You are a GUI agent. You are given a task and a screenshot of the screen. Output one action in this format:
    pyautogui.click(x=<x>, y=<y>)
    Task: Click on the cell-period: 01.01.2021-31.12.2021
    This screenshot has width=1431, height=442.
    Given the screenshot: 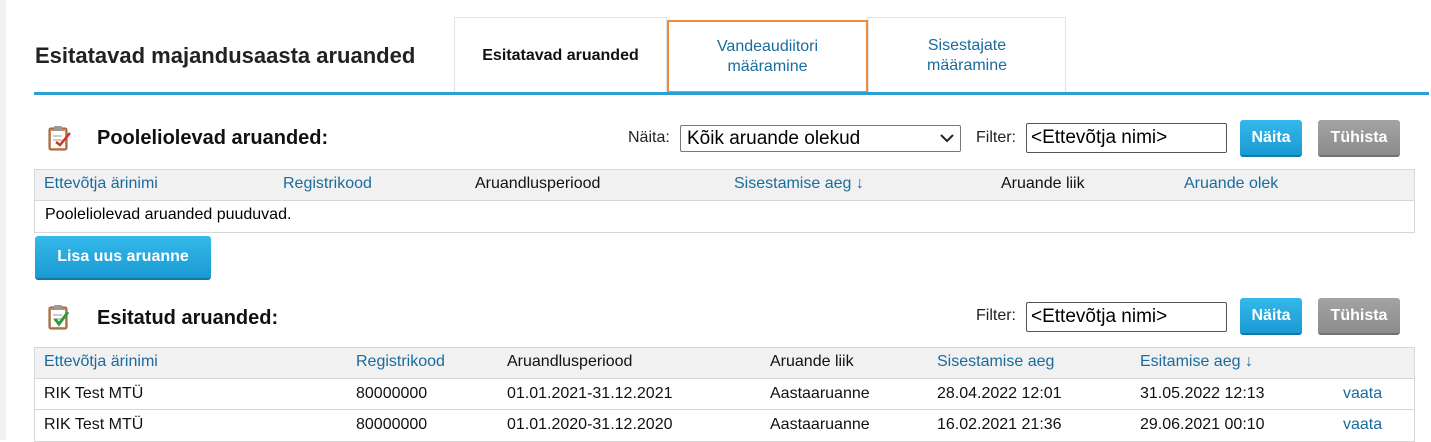 What is the action you would take?
    pyautogui.click(x=590, y=393)
    